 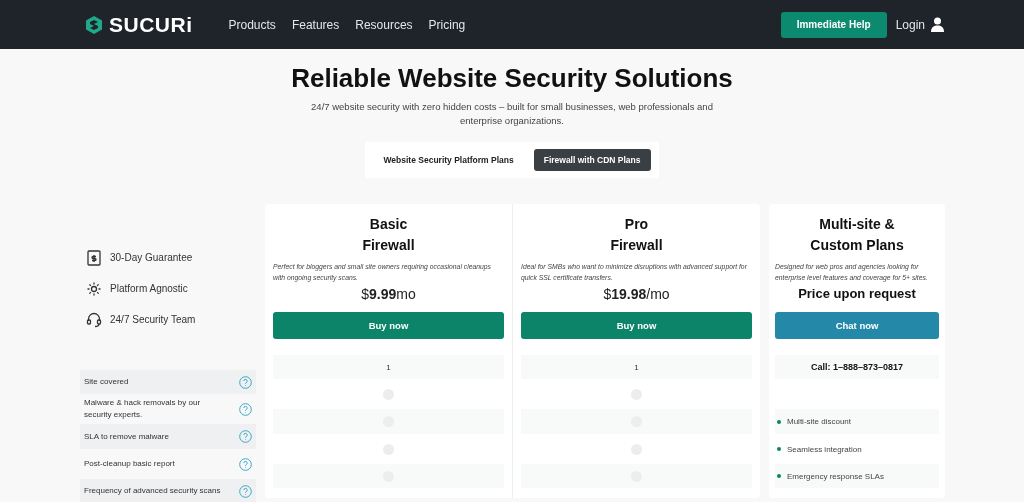 I want to click on feature-bullet: Multi-site discount, so click(x=814, y=421).